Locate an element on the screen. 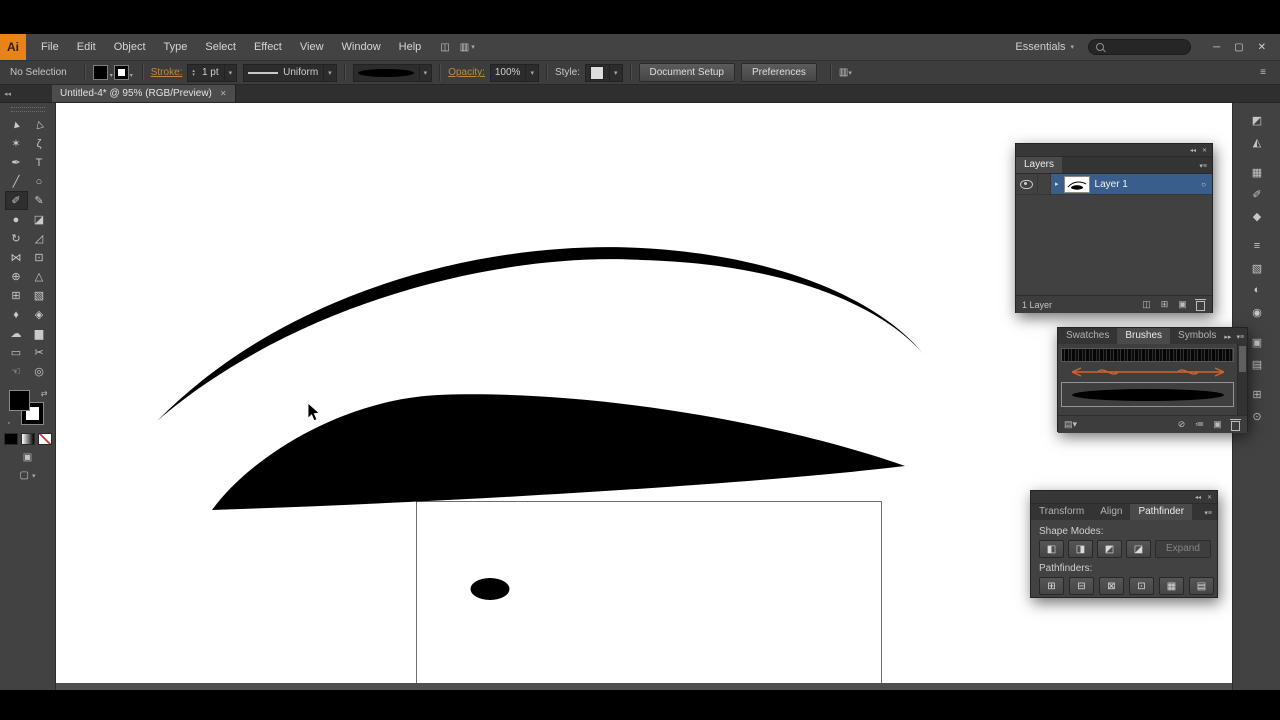 This screenshot has width=1280, height=720. menu-file: File is located at coordinates (50, 47).